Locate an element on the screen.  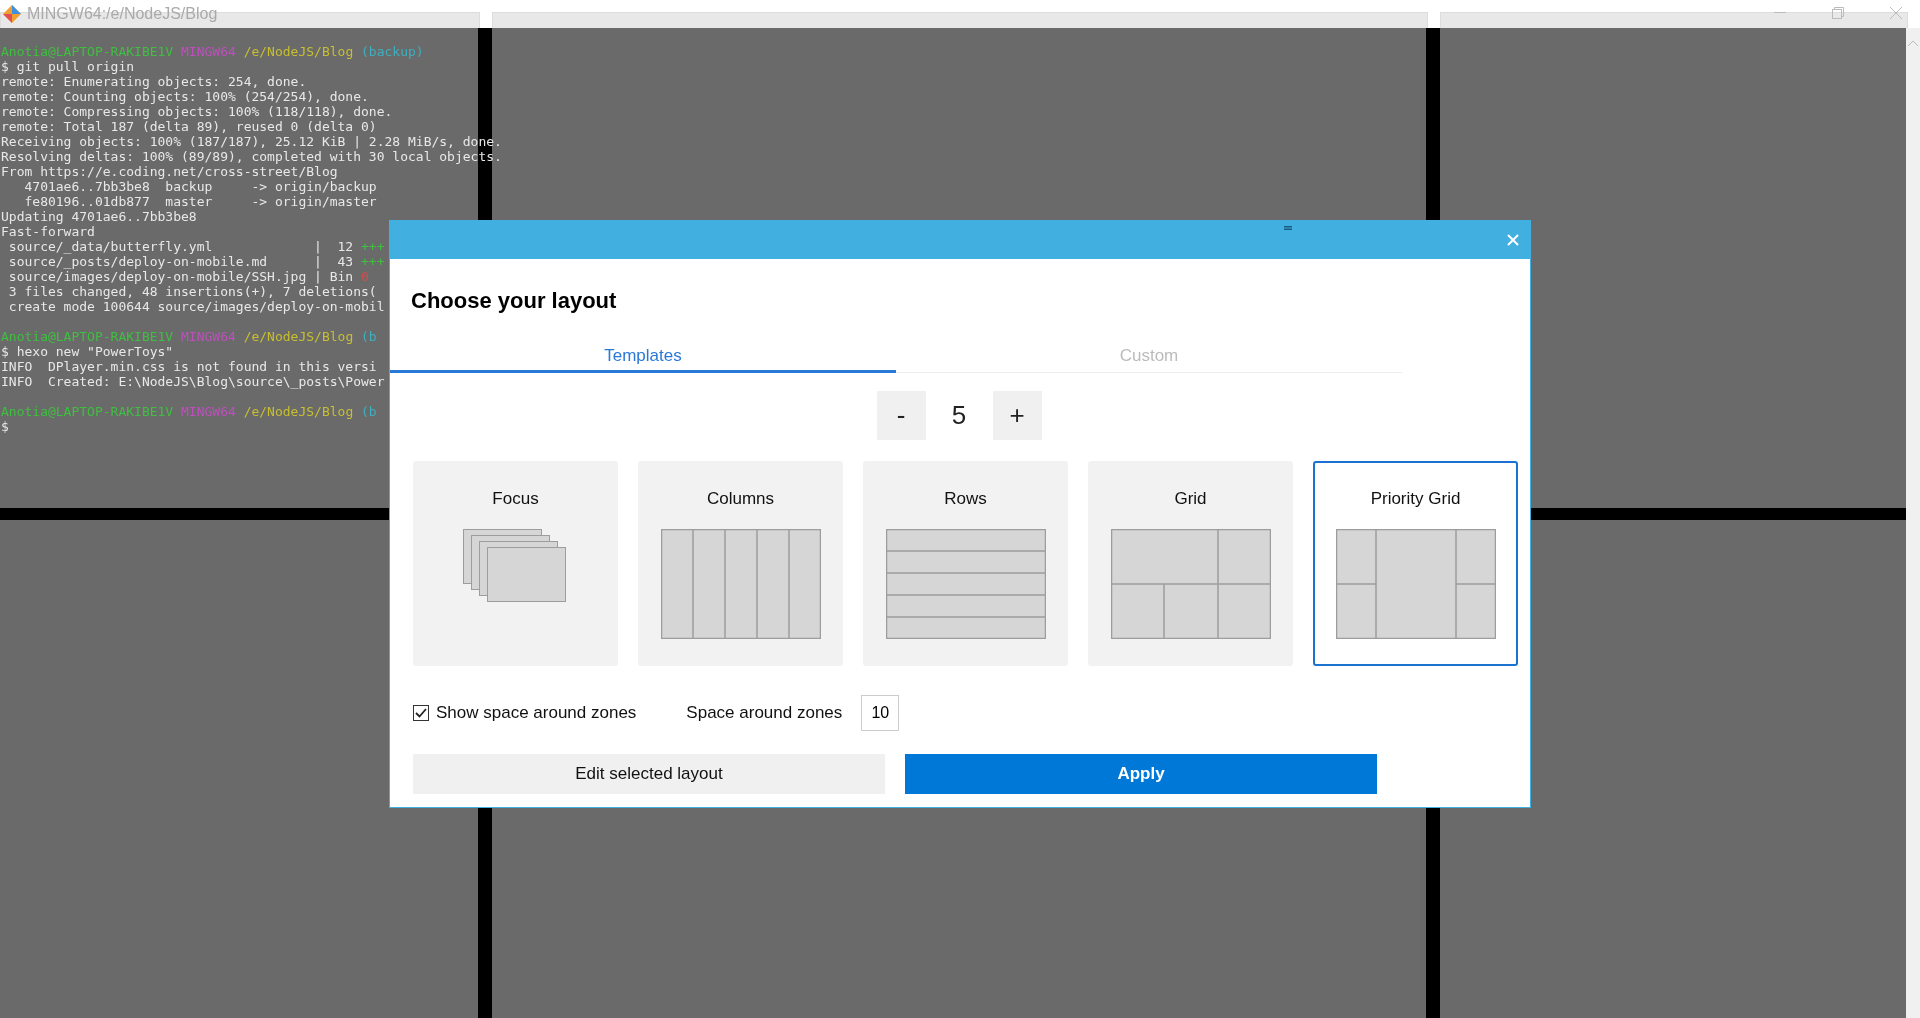
terminal-line: Fast-forward is located at coordinates (48, 231).